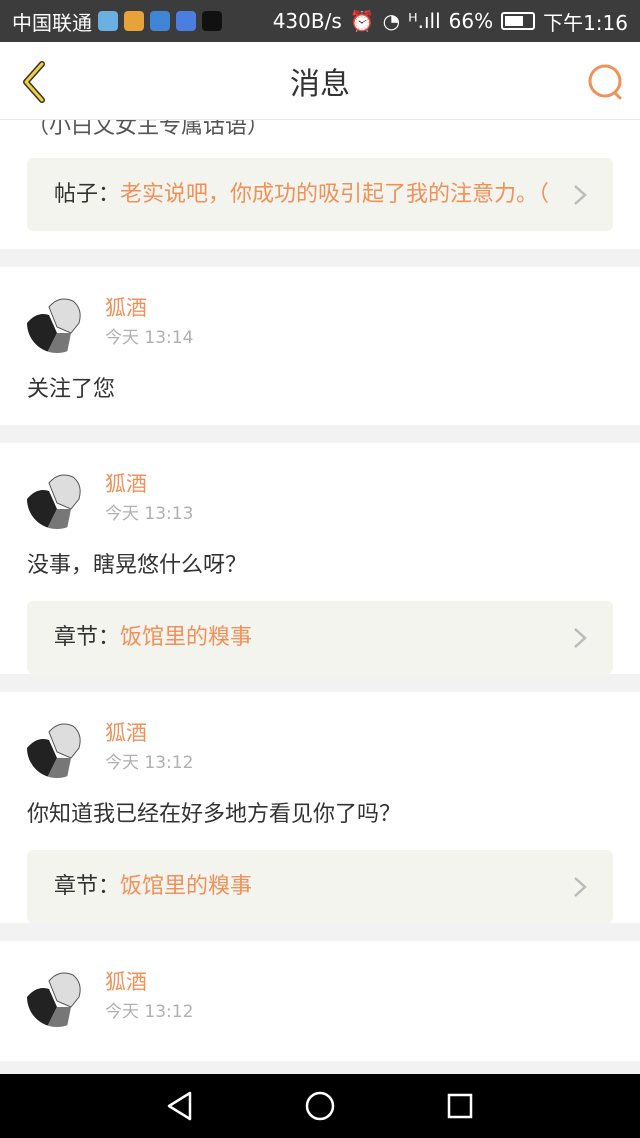  I want to click on back-button, so click(36, 82).